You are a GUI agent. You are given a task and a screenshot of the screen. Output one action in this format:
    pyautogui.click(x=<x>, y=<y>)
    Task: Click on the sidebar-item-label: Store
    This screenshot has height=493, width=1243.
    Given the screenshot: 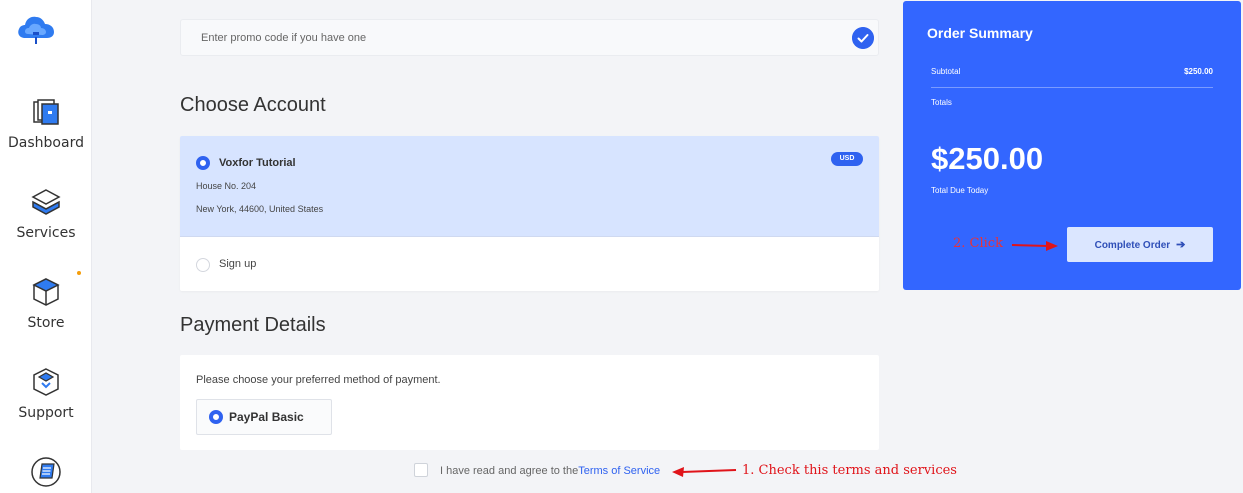 What is the action you would take?
    pyautogui.click(x=46, y=323)
    